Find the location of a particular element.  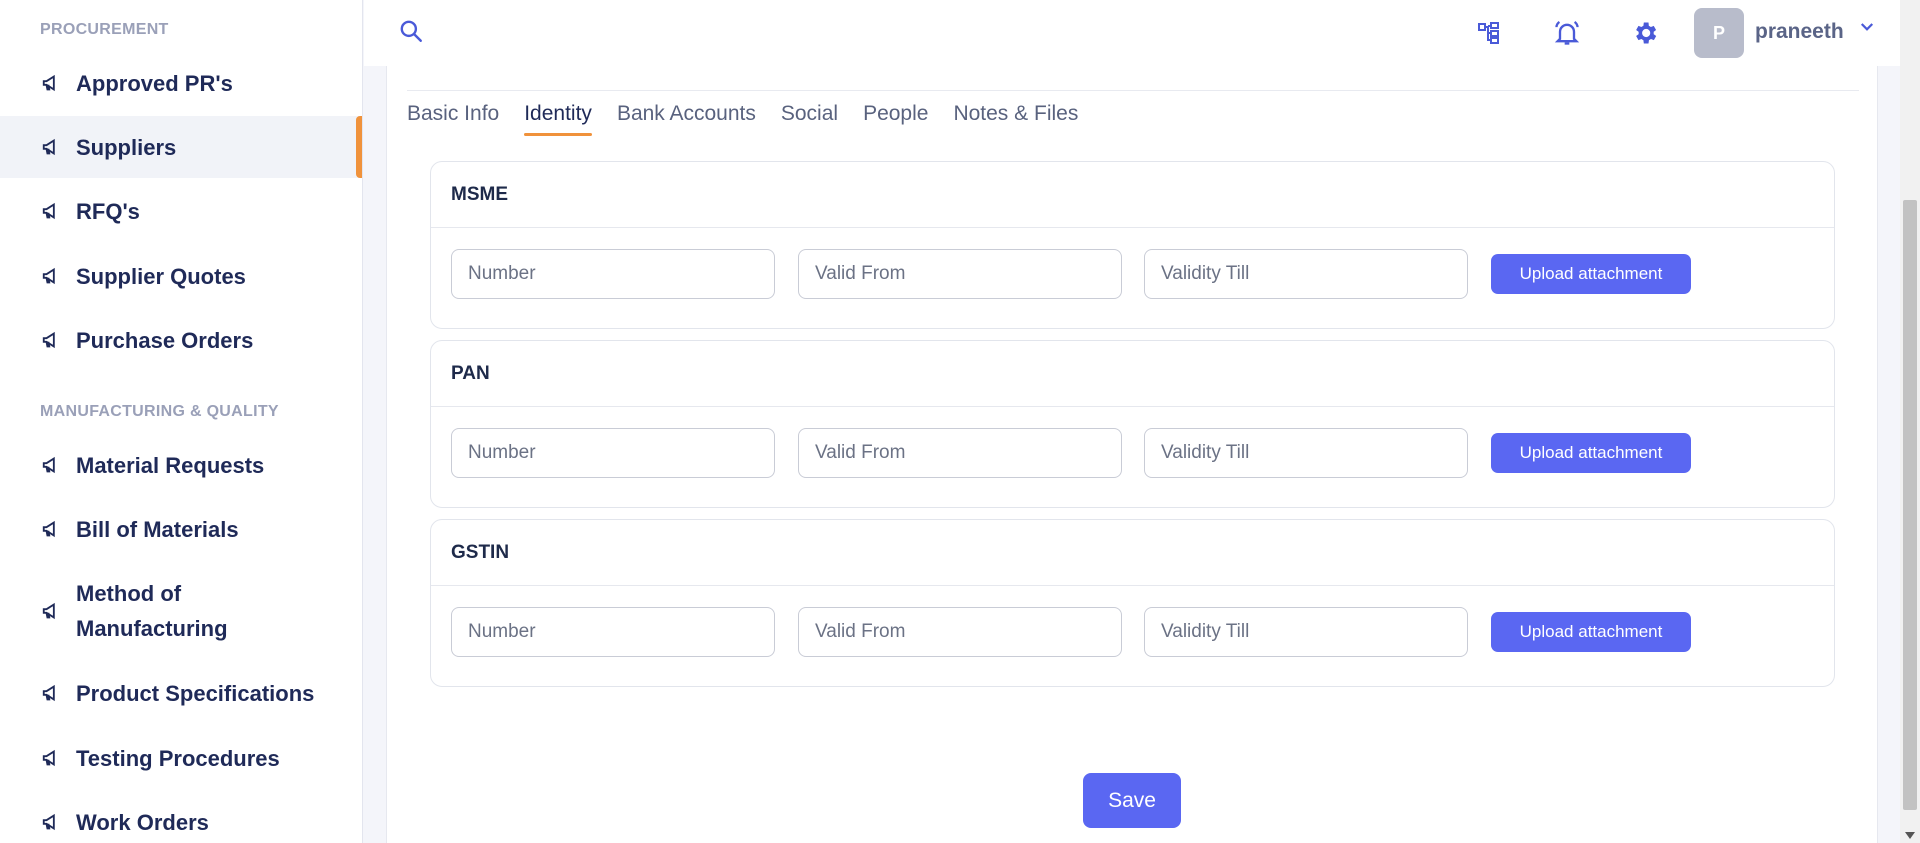

gstin-number-input is located at coordinates (613, 632).